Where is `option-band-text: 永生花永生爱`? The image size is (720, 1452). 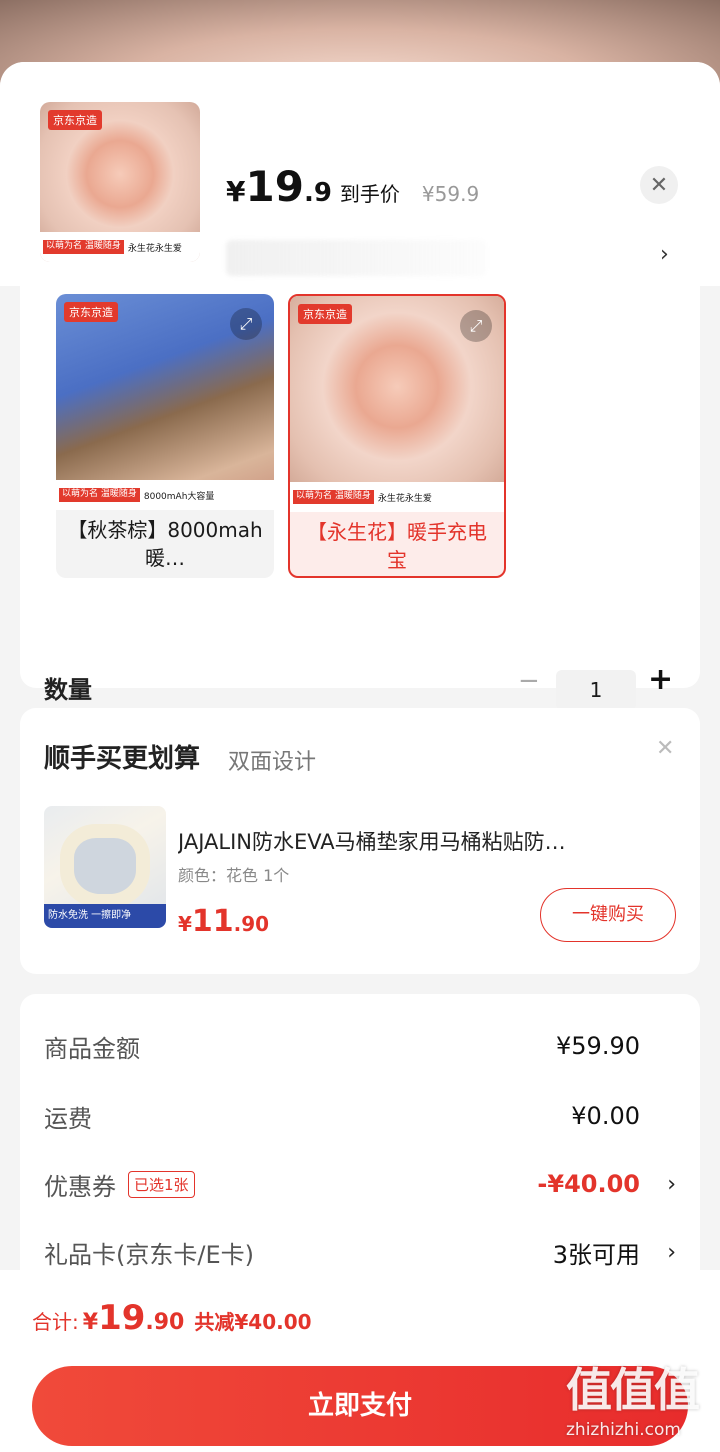 option-band-text: 永生花永生爱 is located at coordinates (404, 498).